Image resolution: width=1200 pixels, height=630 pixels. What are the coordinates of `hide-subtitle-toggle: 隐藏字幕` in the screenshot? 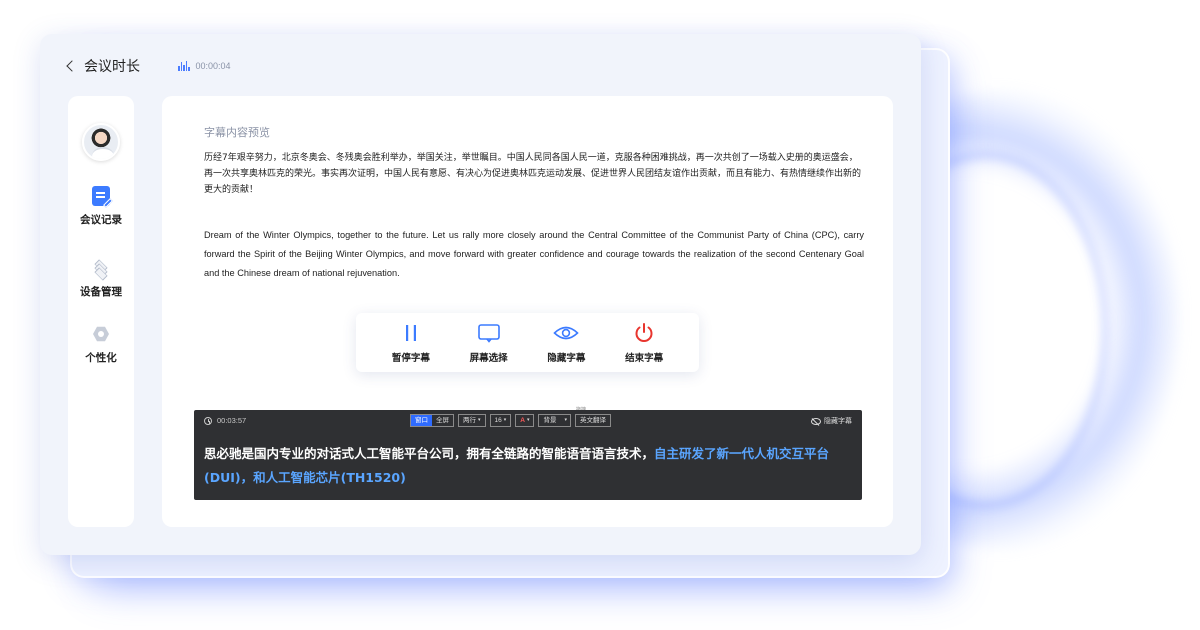 It's located at (831, 421).